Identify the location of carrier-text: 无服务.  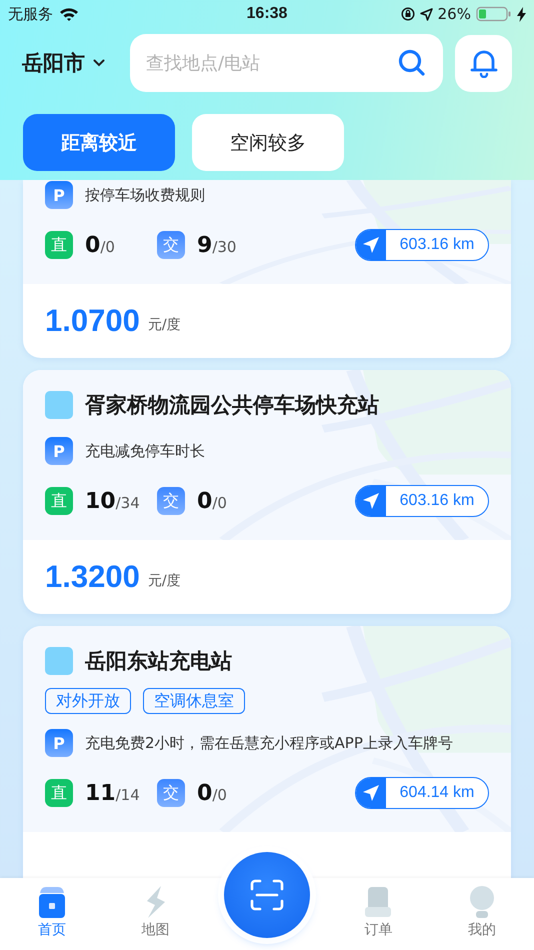
(30, 14).